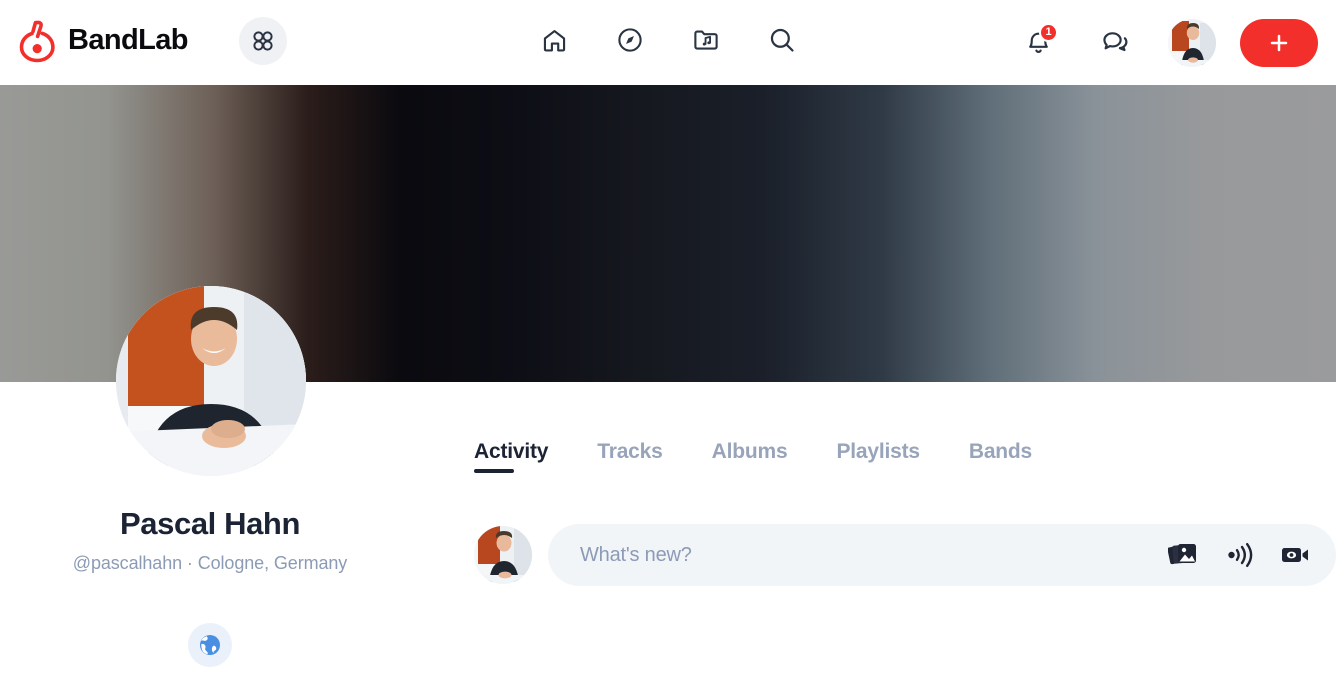  I want to click on tab-tracks: Tracks, so click(630, 460).